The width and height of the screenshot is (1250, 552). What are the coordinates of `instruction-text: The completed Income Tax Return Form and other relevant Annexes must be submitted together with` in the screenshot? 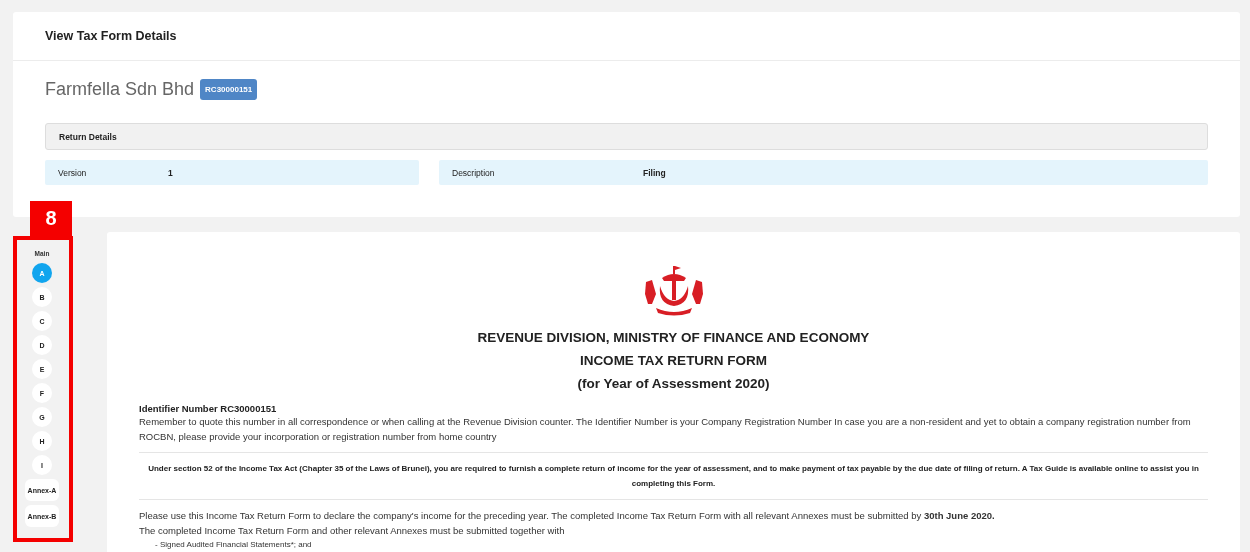 It's located at (352, 531).